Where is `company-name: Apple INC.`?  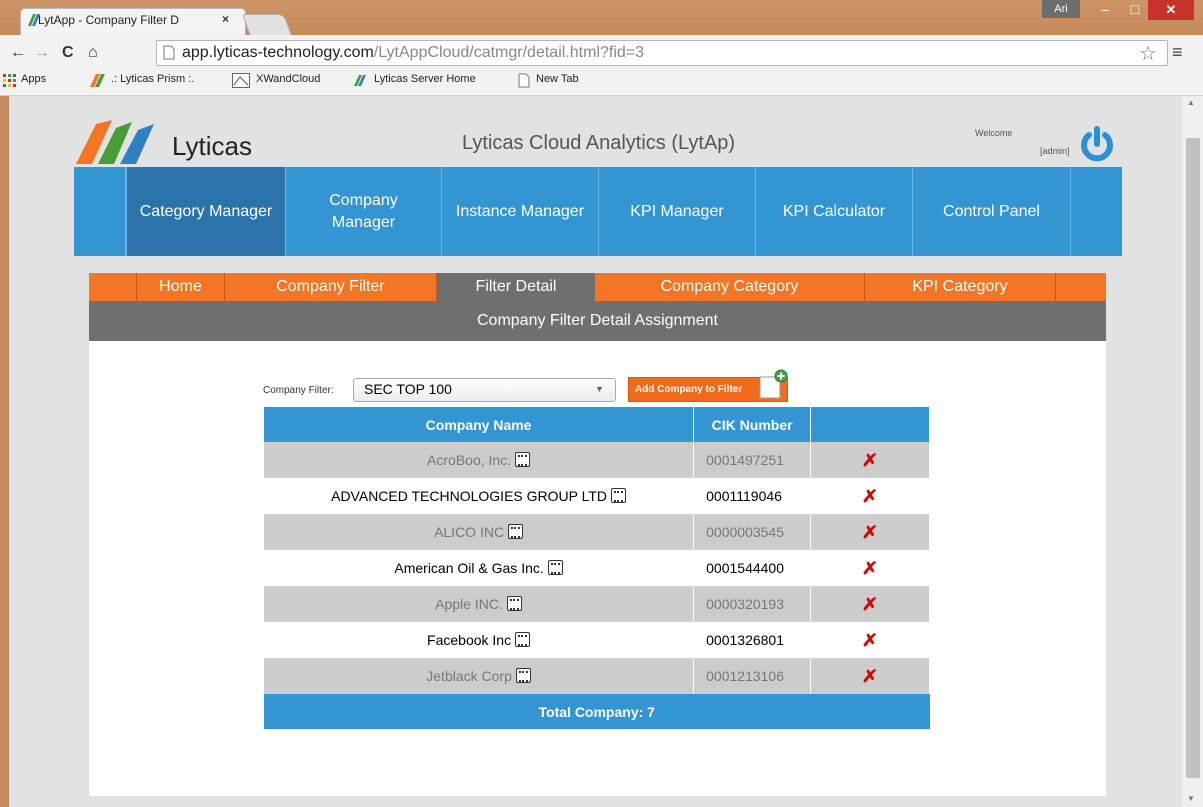 company-name: Apple INC. is located at coordinates (469, 604).